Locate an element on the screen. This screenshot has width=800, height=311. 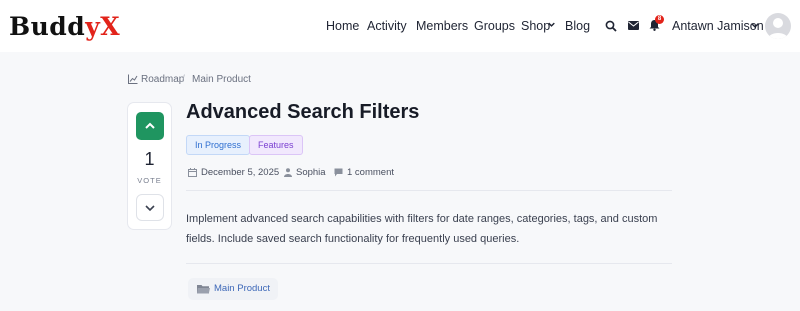
search-icon is located at coordinates (611, 26).